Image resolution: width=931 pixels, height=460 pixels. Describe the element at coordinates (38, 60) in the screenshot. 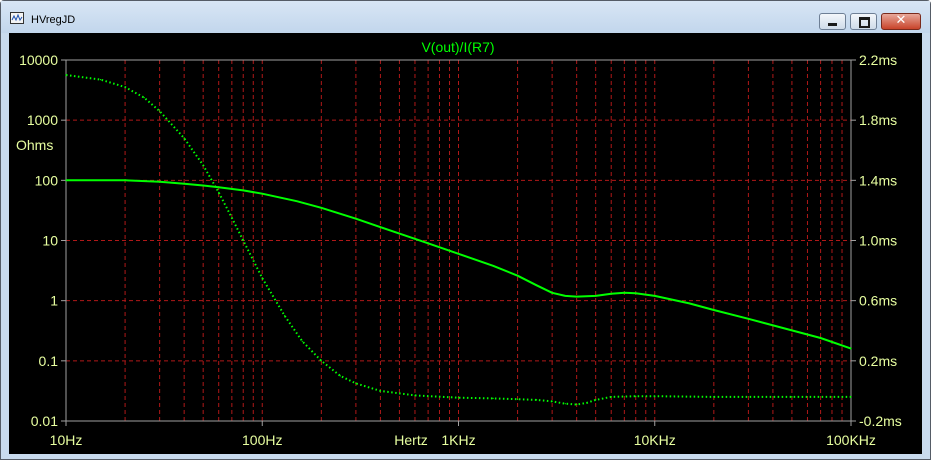

I see `y-tick-label-left: 10000` at that location.